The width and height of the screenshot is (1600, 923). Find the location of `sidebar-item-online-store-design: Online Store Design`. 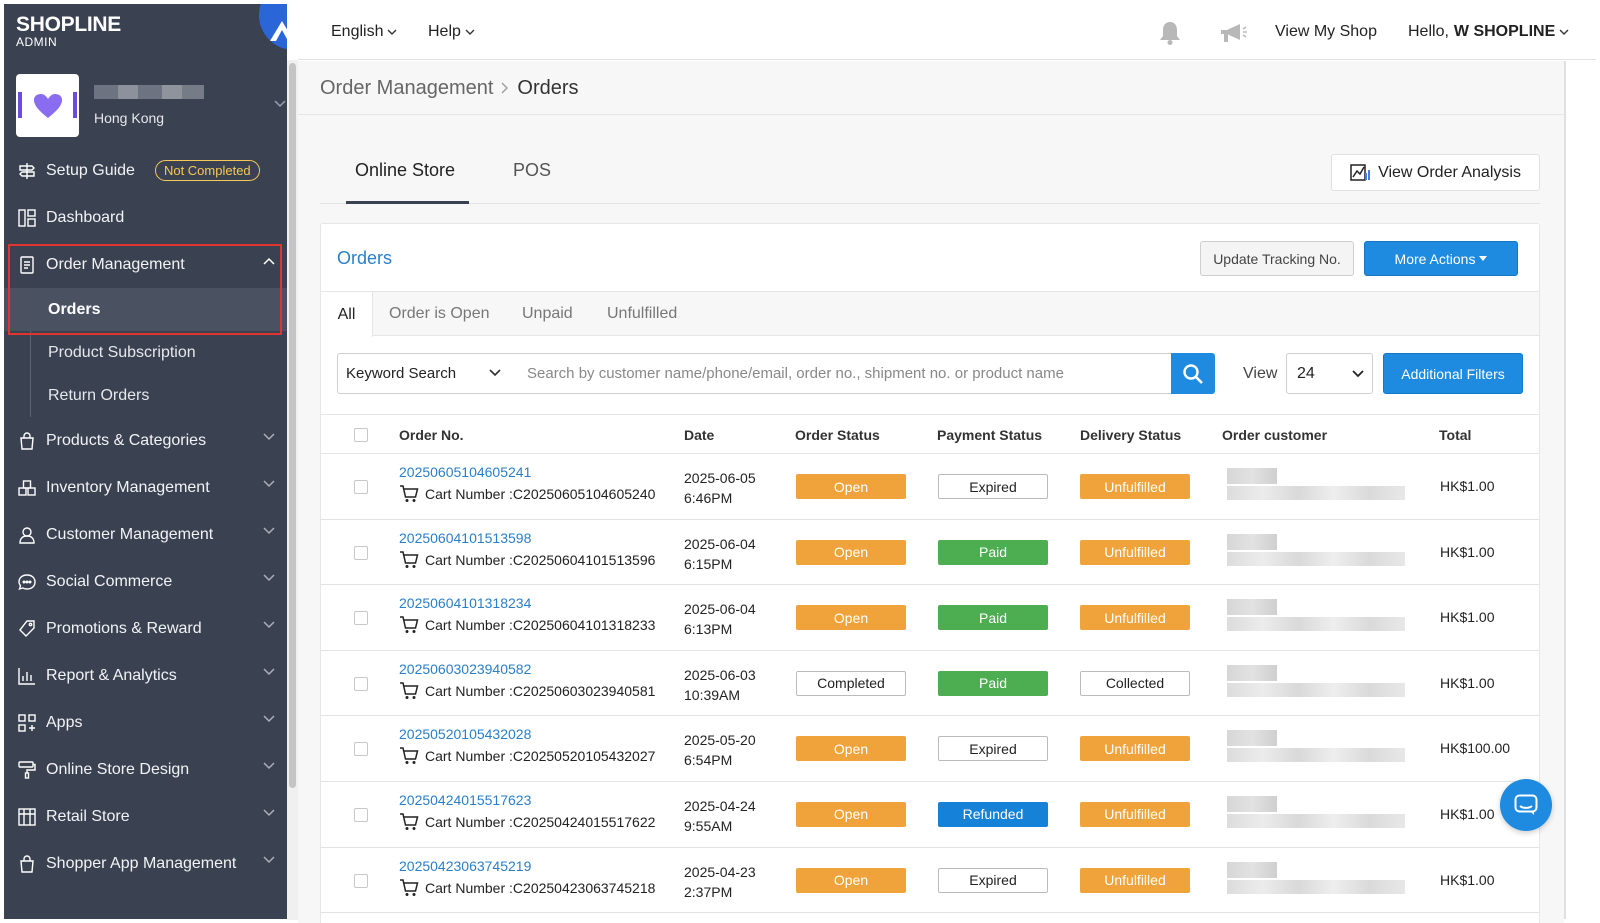

sidebar-item-online-store-design: Online Store Design is located at coordinates (145, 769).